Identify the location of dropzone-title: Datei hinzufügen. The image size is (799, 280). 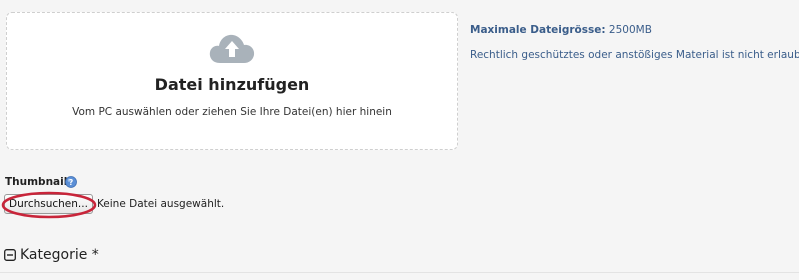
(232, 84).